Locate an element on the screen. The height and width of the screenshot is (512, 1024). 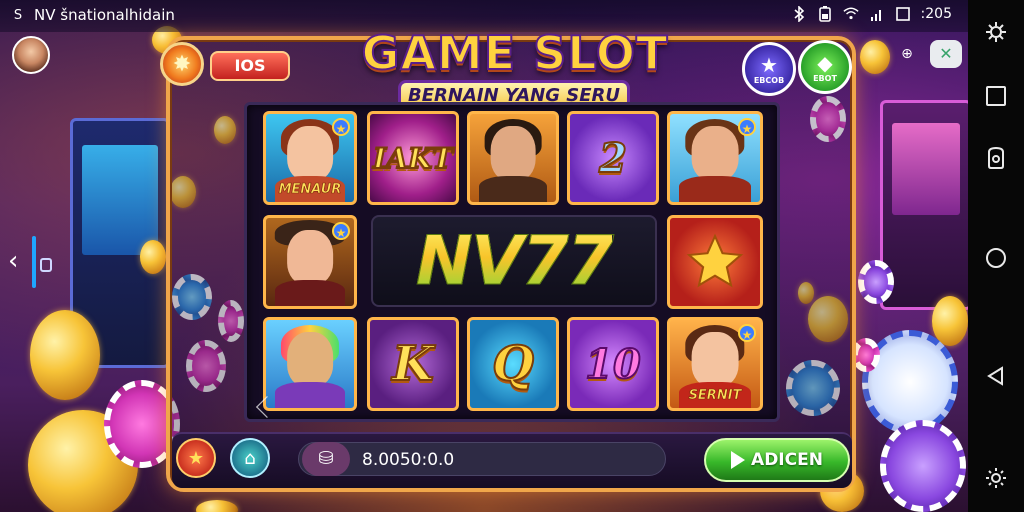
wallet-icon: ⛁ is located at coordinates (326, 459).